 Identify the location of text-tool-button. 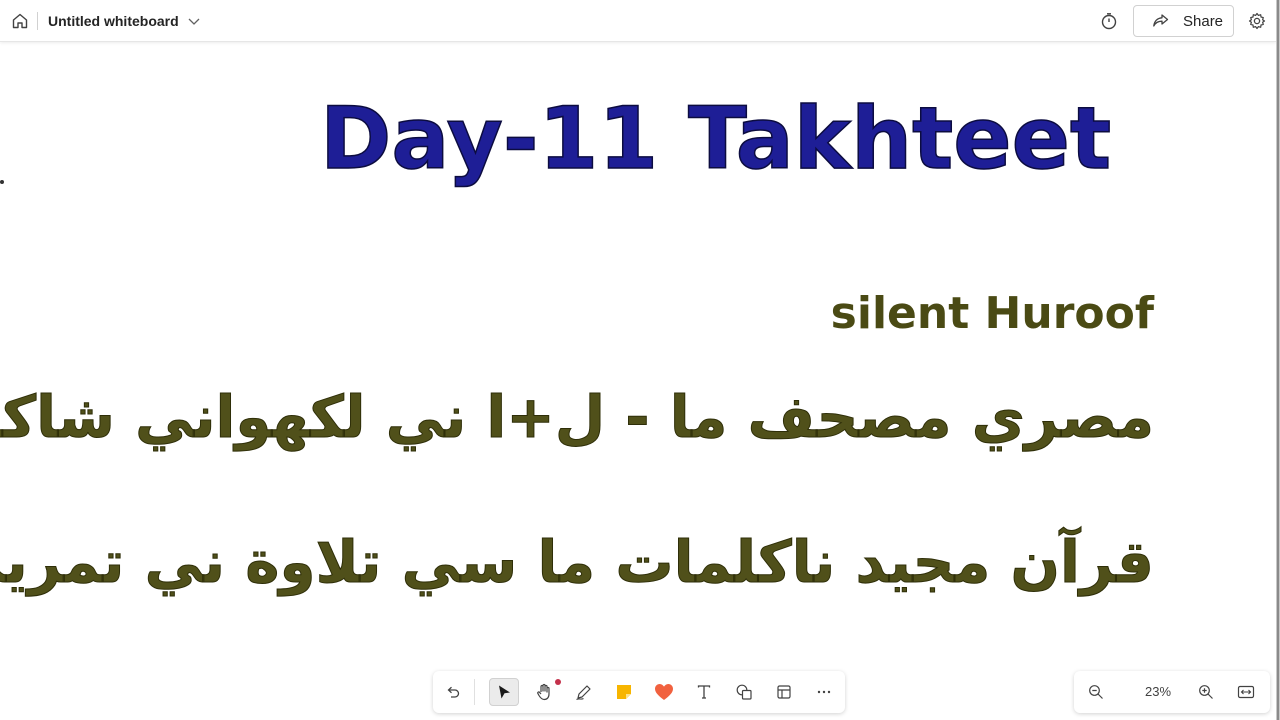
(704, 692).